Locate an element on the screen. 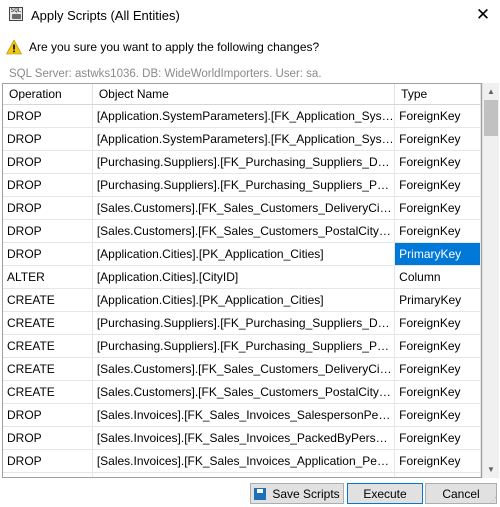 This screenshot has width=500, height=507. sql-app-icon: SQL is located at coordinates (16, 14).